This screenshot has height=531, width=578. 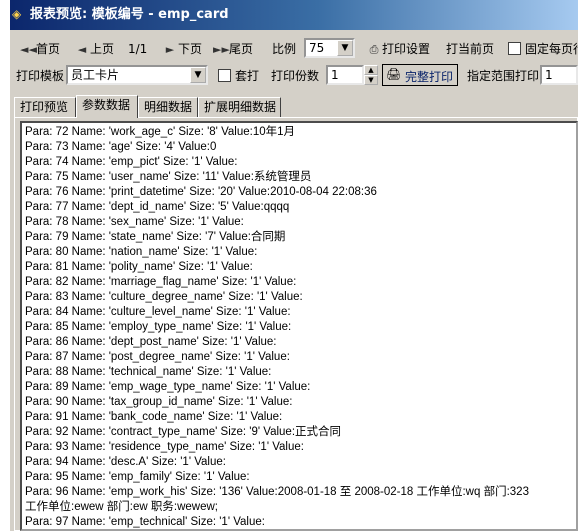 I want to click on overlay-print-checkbox, so click(x=224, y=75).